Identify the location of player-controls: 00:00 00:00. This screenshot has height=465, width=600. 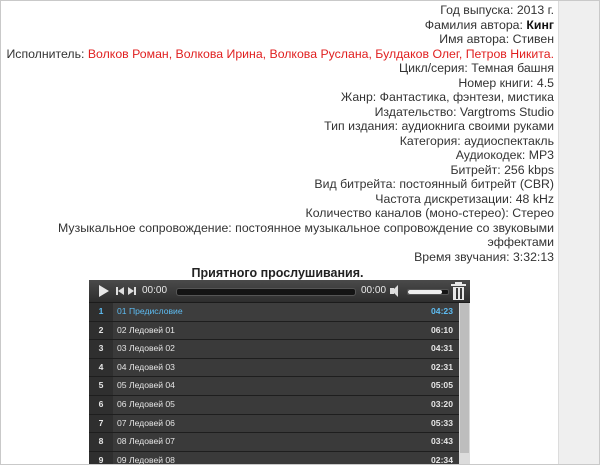
(279, 291).